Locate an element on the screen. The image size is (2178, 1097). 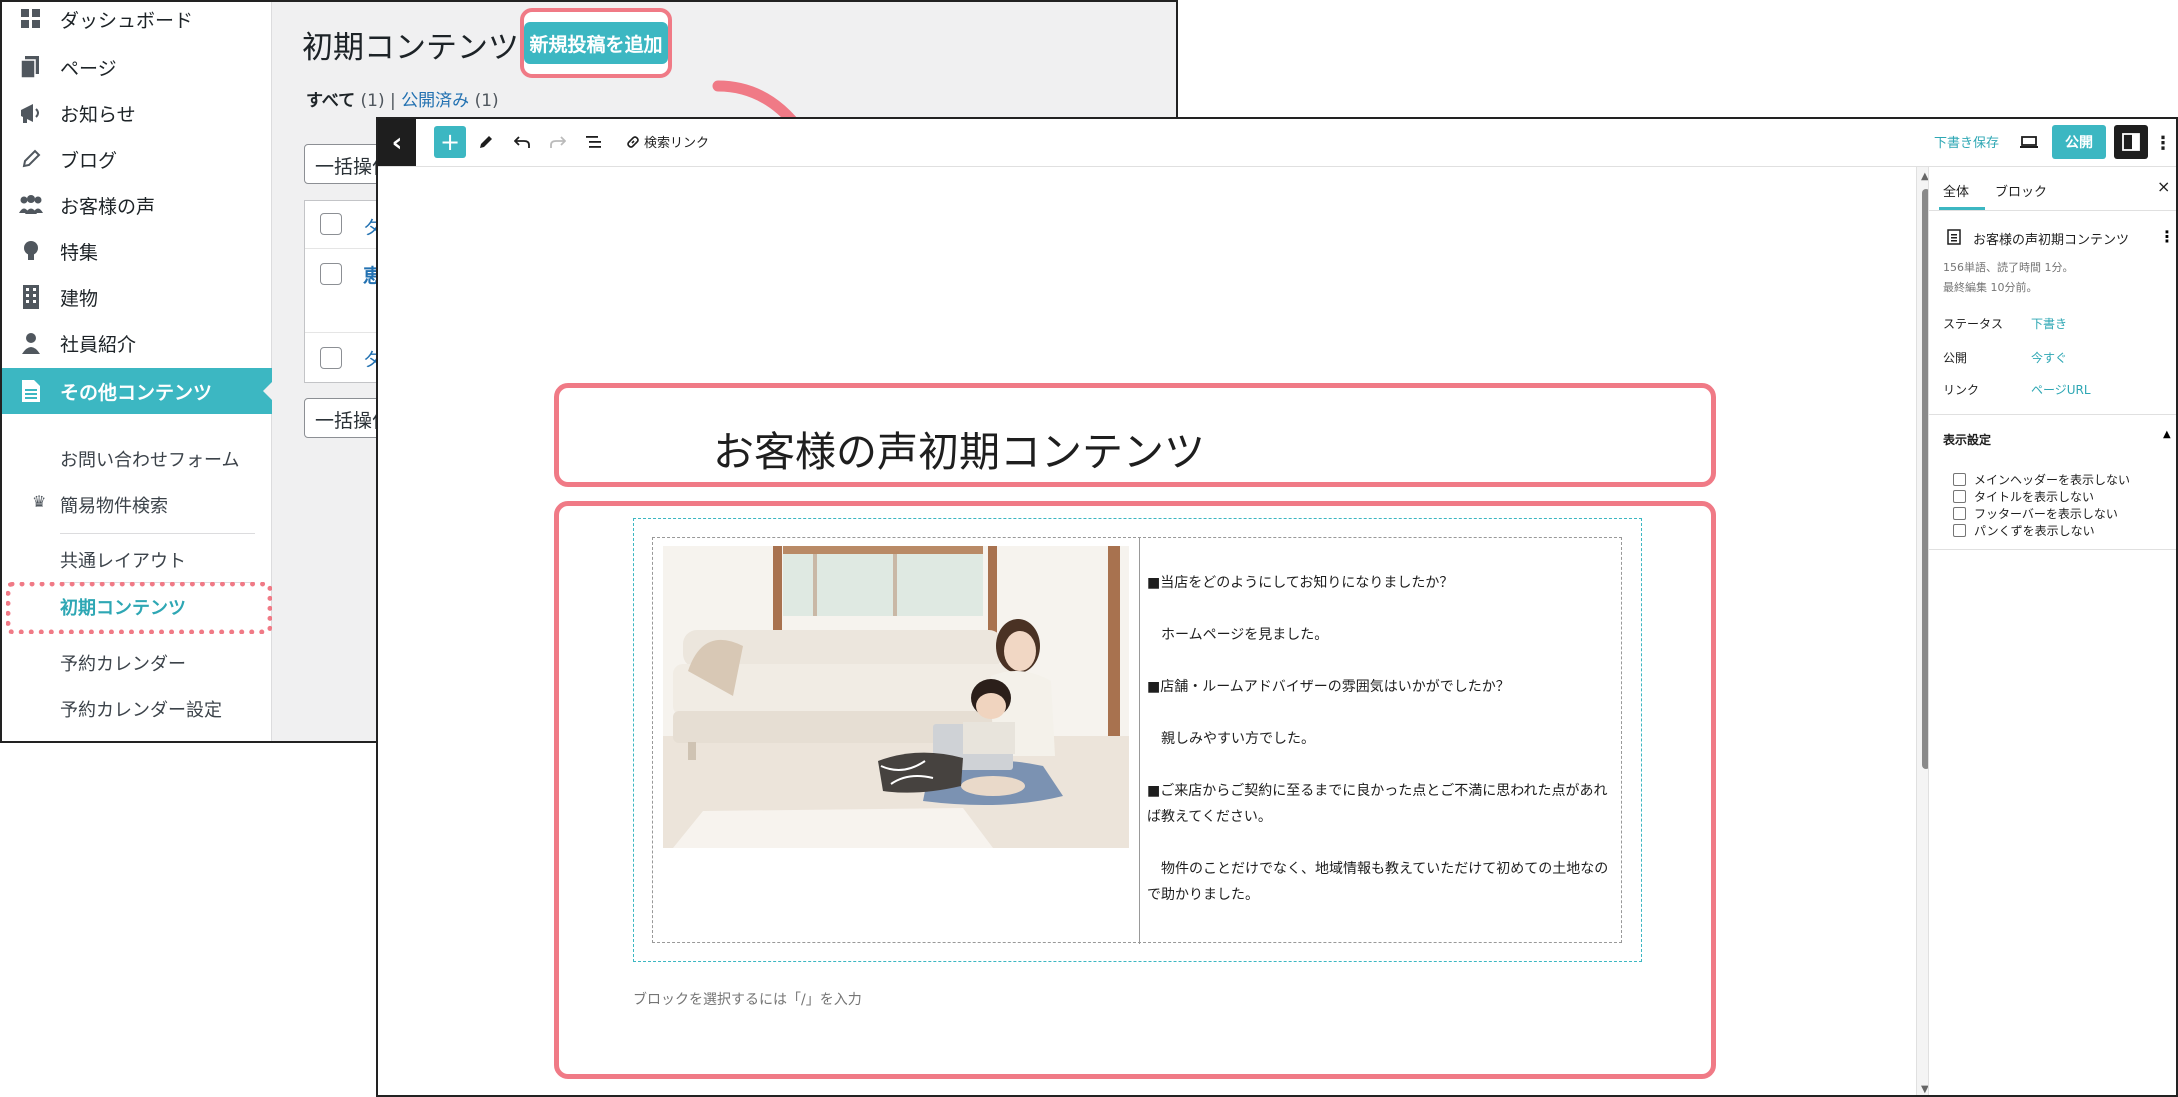
answer-paragraph: 物件のことだけでなく、地域情報も教えていただけて初めての土地なので助かりました。 is located at coordinates (1382, 882).